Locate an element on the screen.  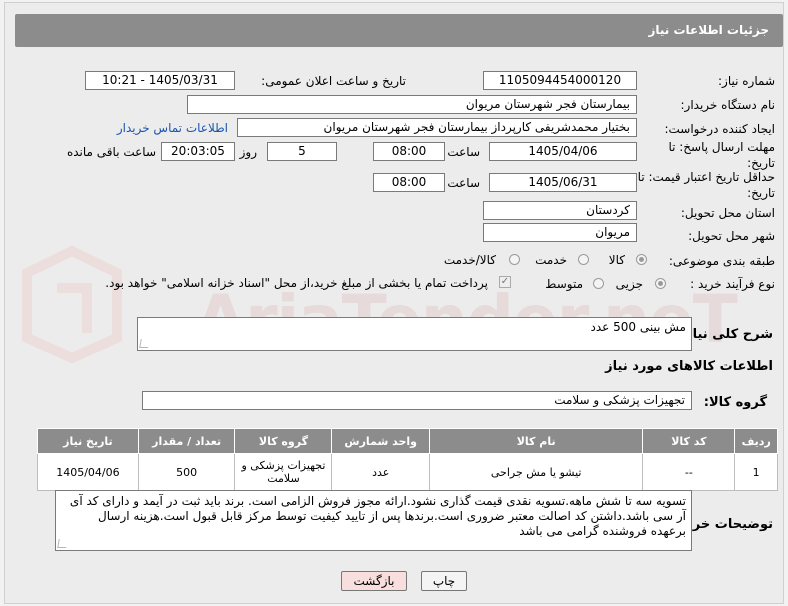
purchase-radio-medium is located at coordinates (598, 283).